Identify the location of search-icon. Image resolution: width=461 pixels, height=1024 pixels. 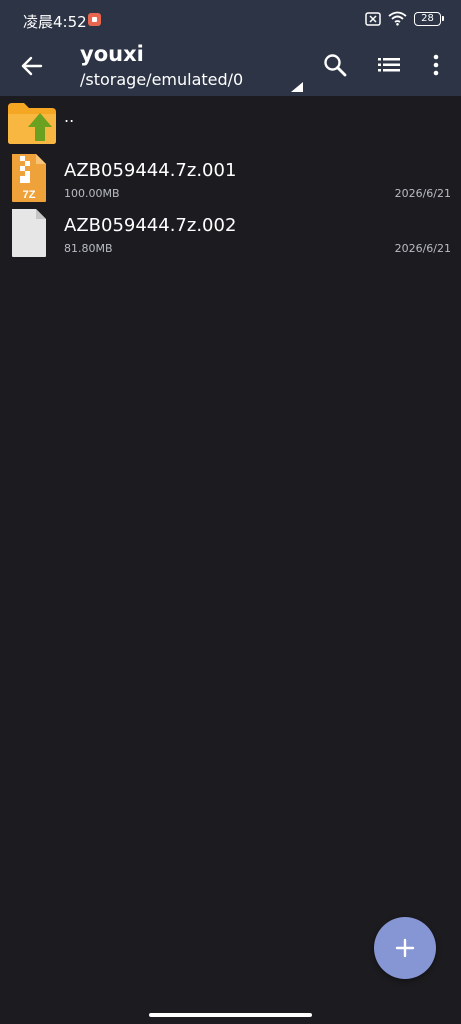
(335, 65).